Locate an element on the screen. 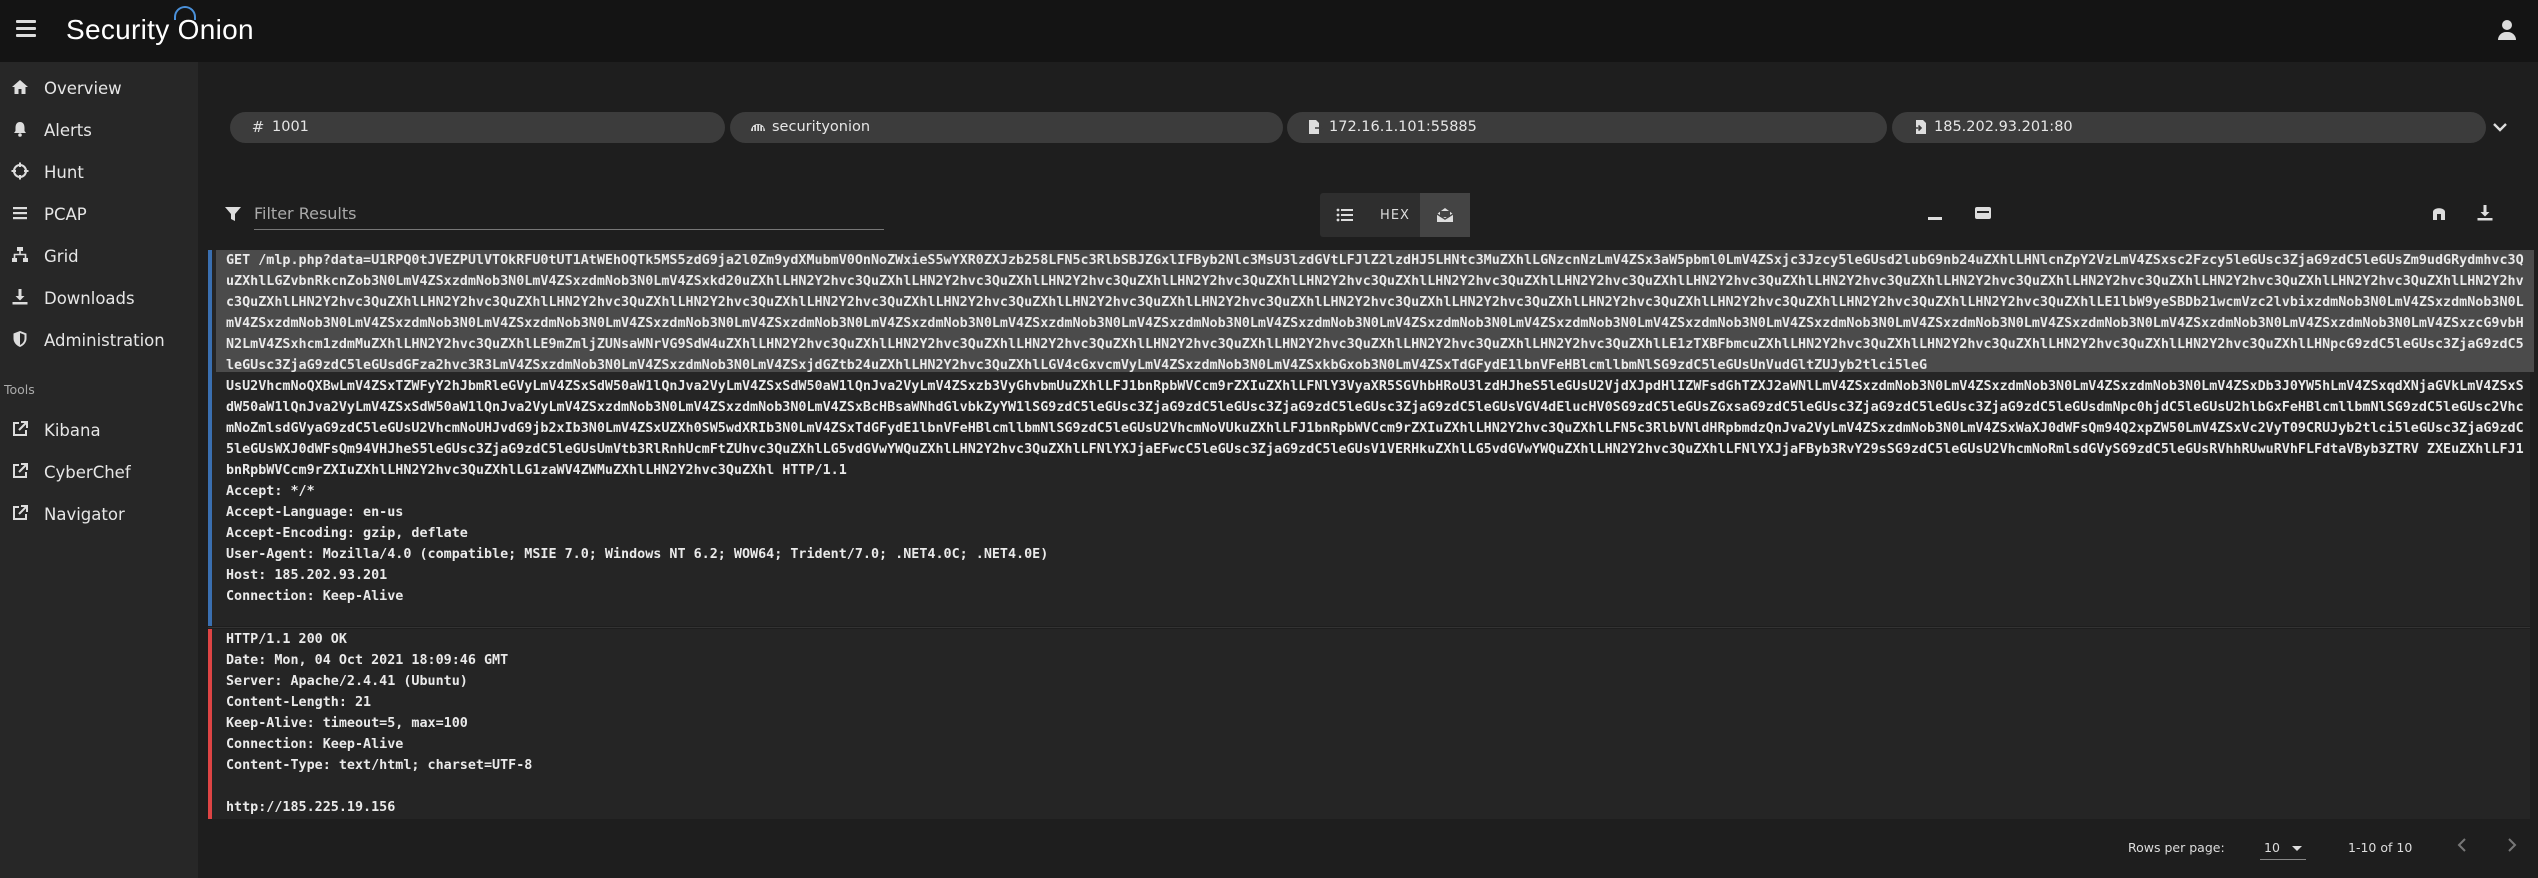  summary-destination-chip: 185.202.93.201:80 is located at coordinates (2189, 127).